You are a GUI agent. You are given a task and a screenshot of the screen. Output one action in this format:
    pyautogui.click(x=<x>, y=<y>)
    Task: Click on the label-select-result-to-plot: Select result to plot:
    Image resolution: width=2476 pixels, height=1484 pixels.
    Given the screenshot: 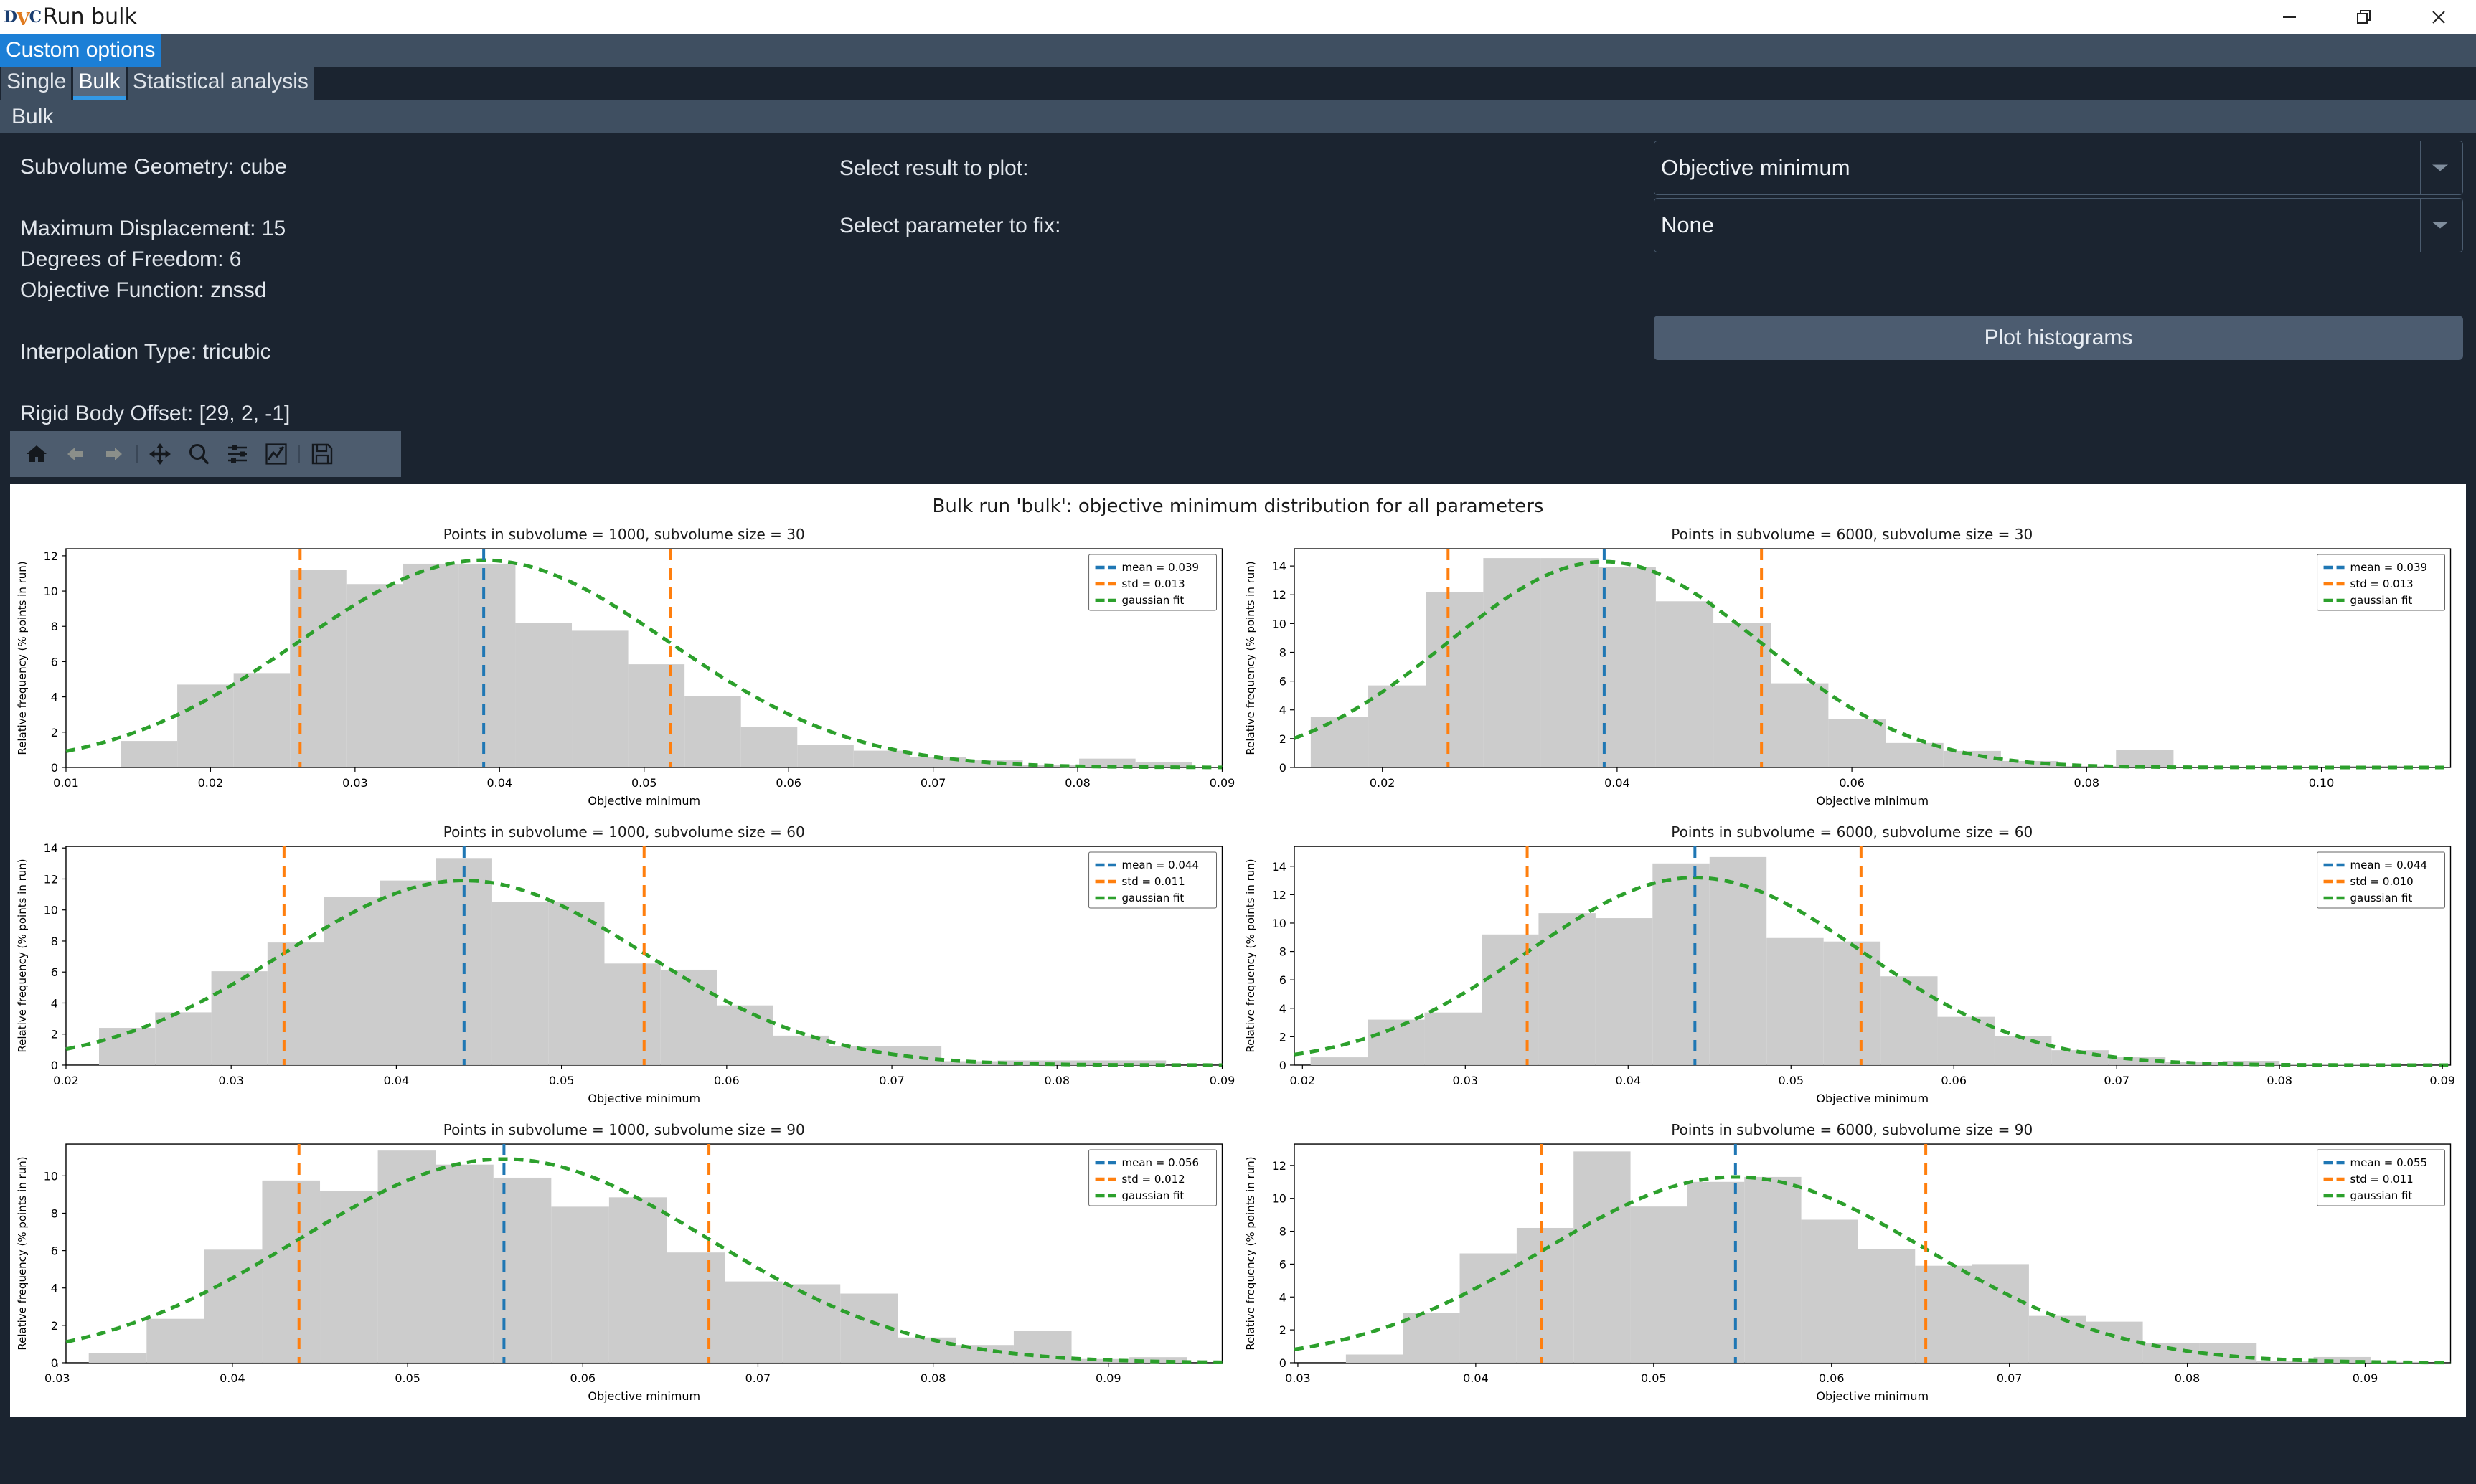 What is the action you would take?
    pyautogui.click(x=934, y=168)
    